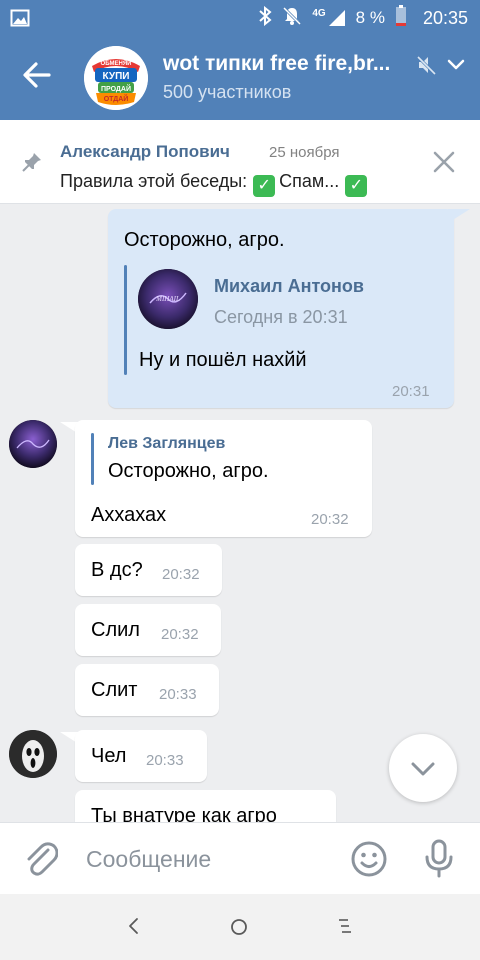 This screenshot has height=960, width=480. Describe the element at coordinates (204, 240) in the screenshot. I see `message-text: Осторожно, агро.` at that location.